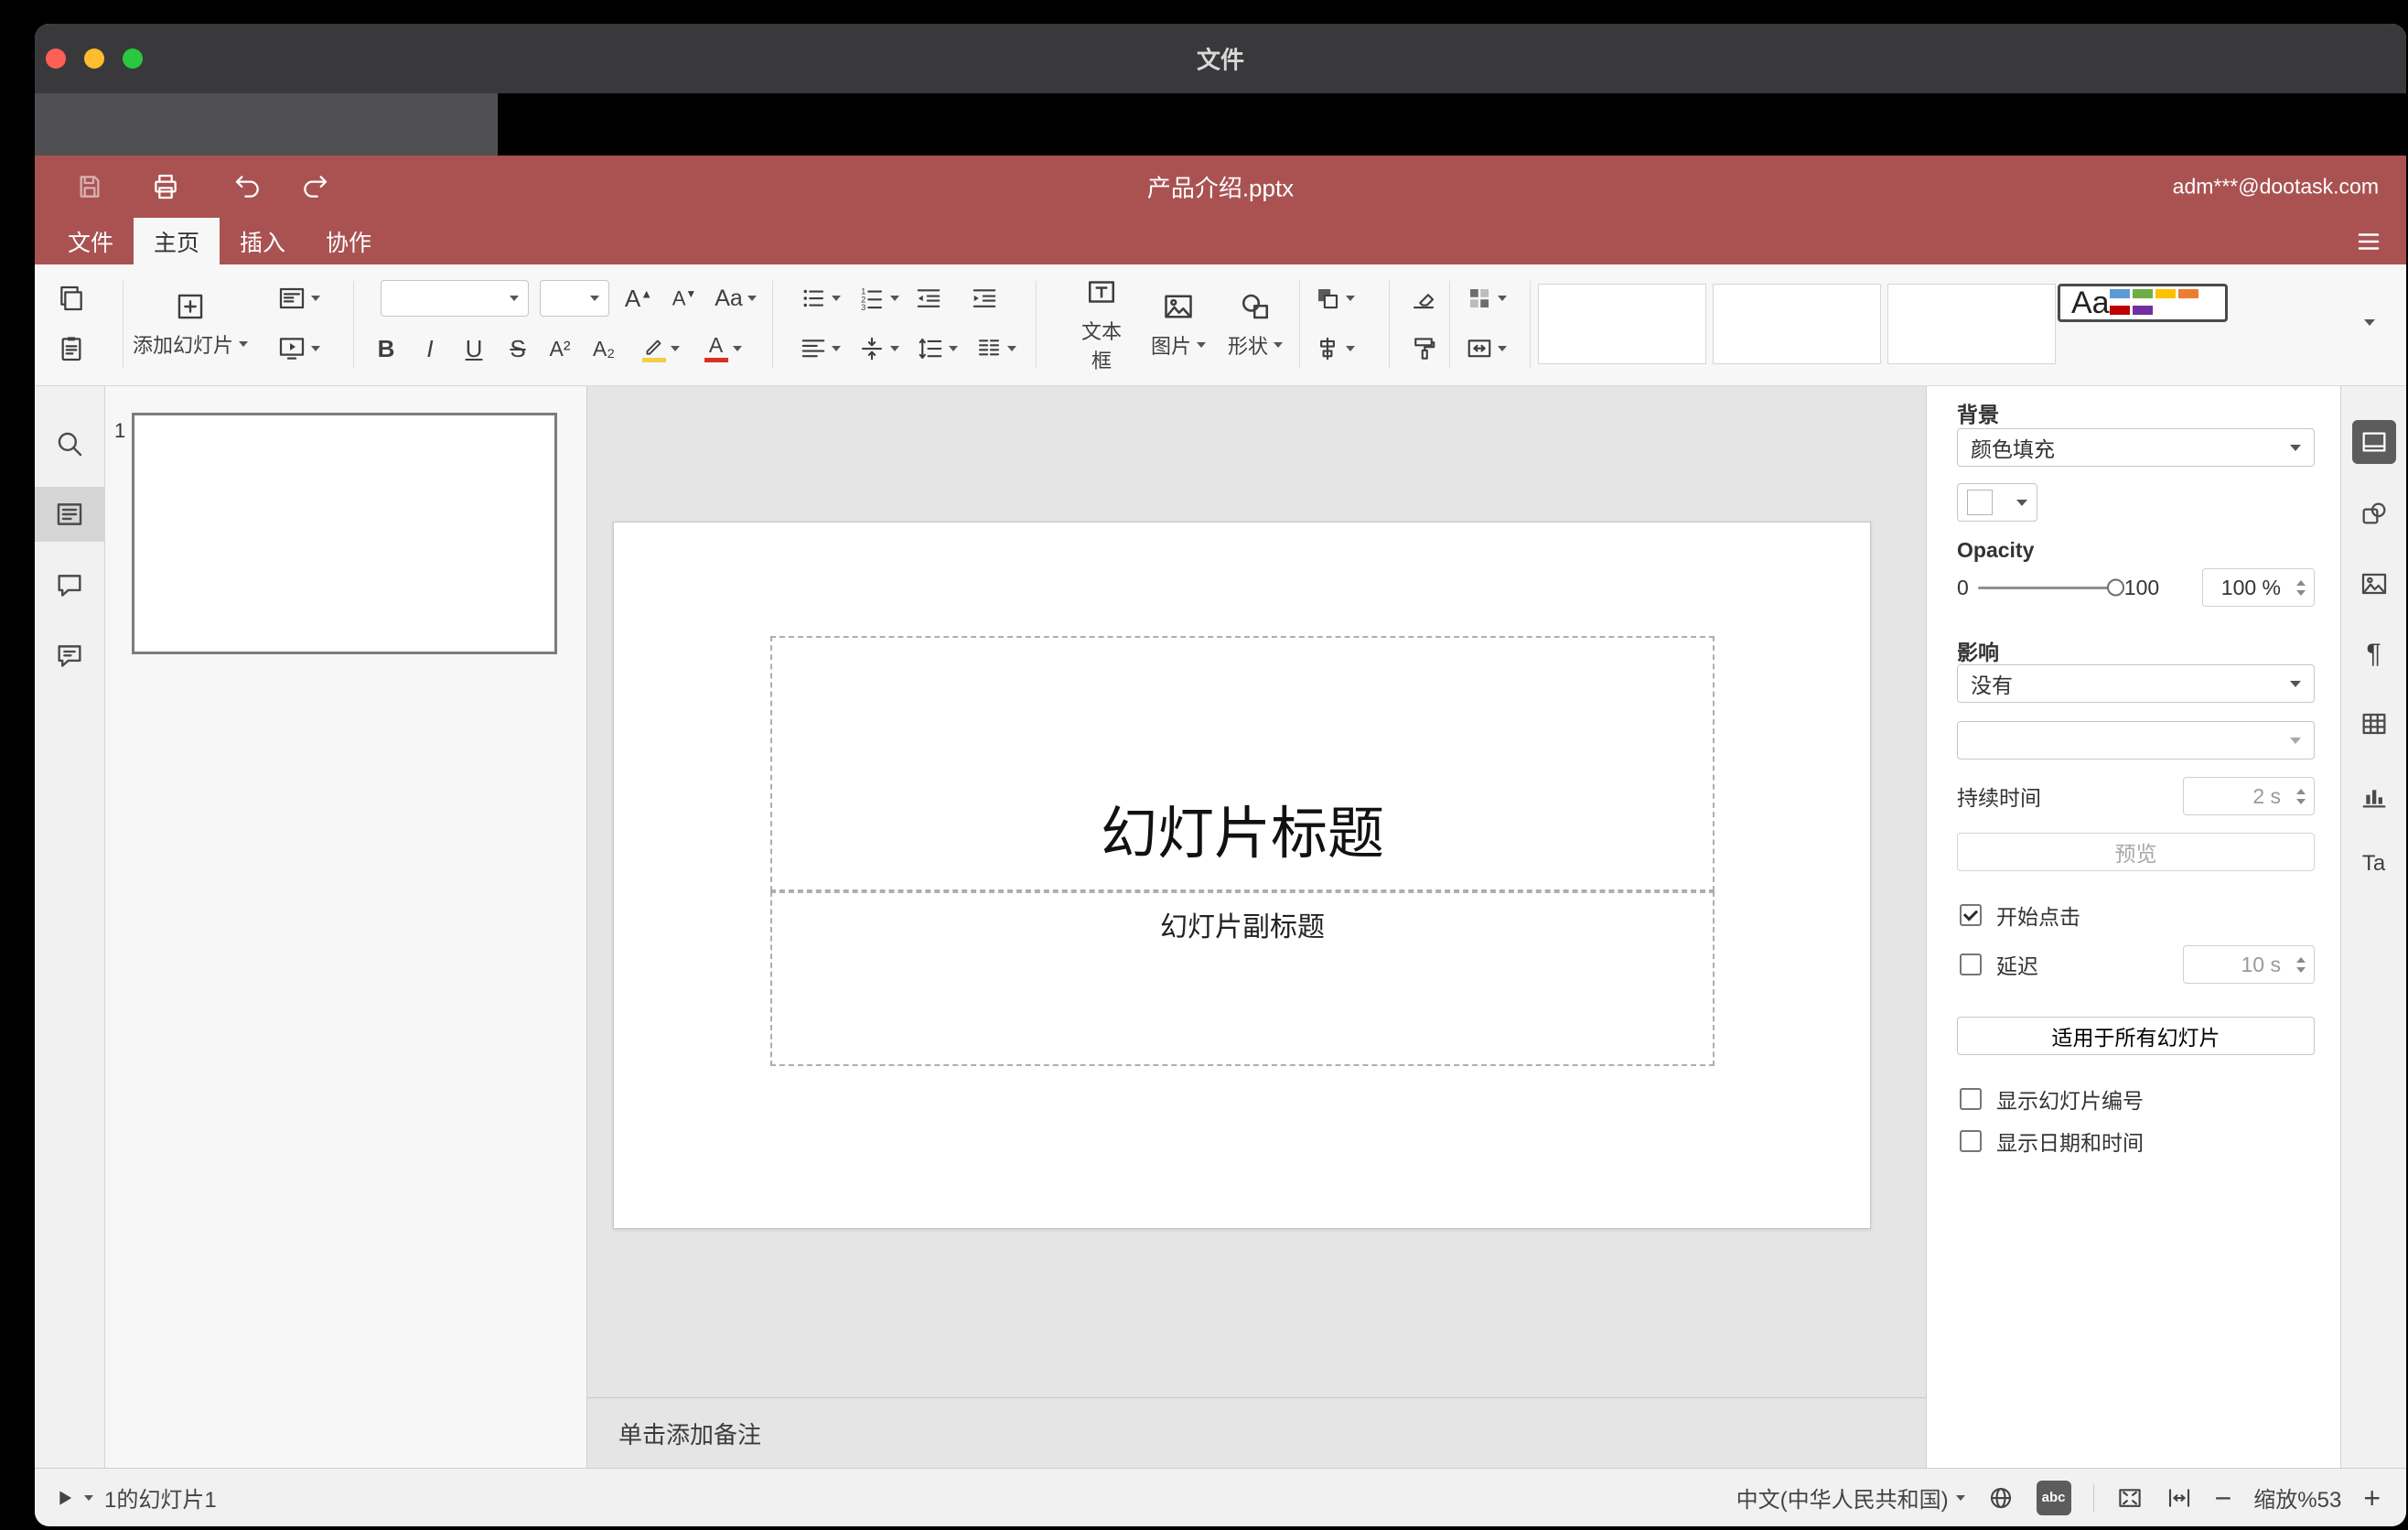  Describe the element at coordinates (574, 298) in the screenshot. I see `font-size-select` at that location.